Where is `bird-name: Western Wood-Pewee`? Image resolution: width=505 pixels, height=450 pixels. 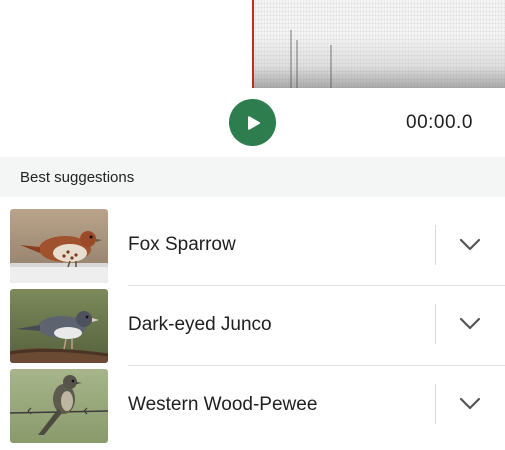
bird-name: Western Wood-Pewee is located at coordinates (223, 404).